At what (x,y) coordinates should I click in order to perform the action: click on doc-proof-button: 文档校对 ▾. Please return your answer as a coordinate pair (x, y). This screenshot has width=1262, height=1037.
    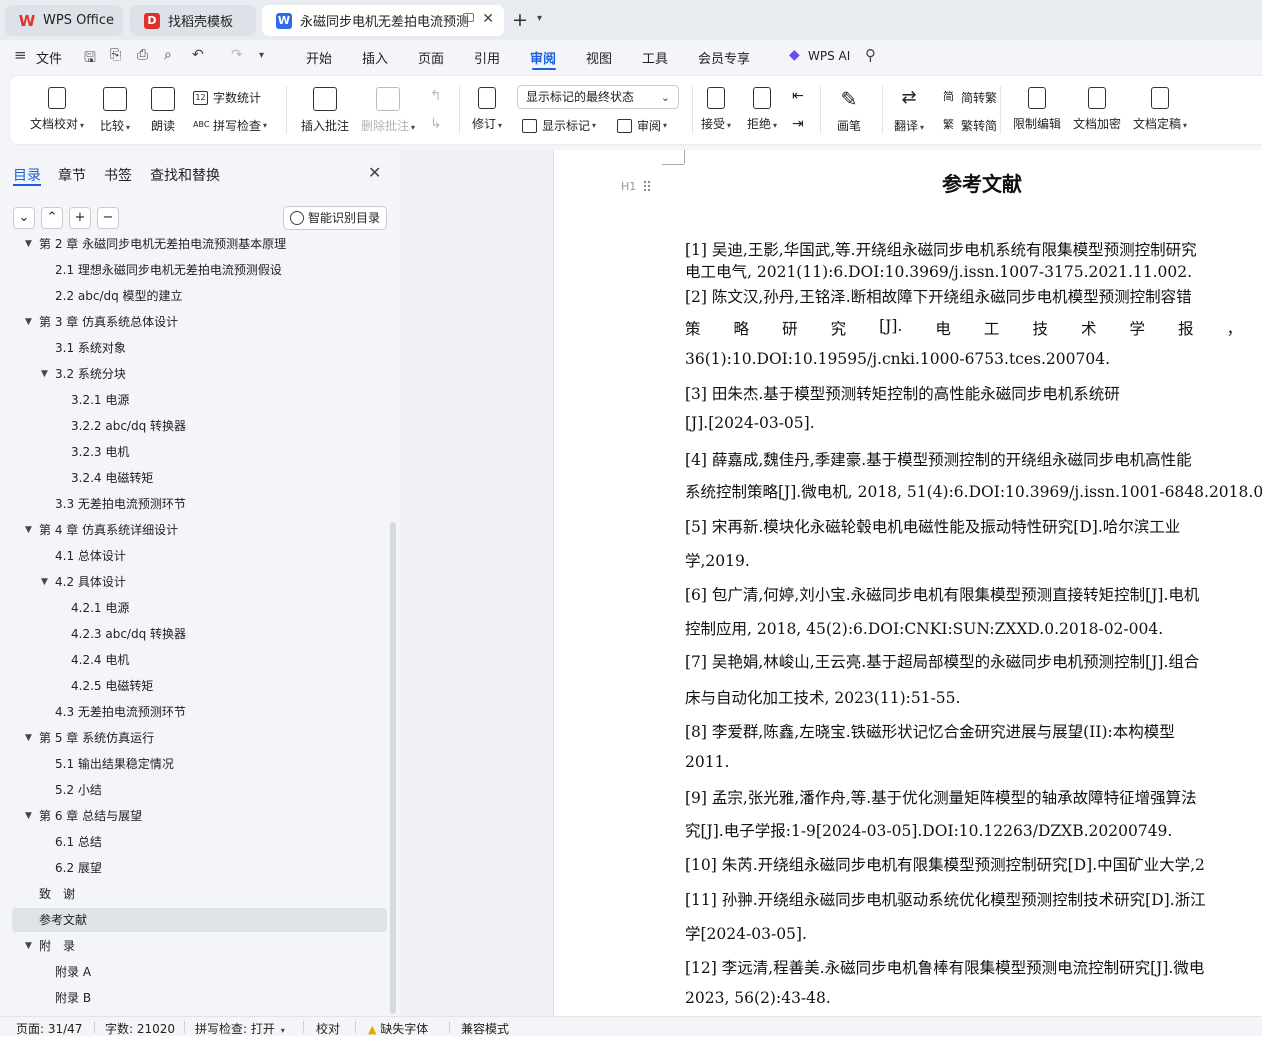
    Looking at the image, I should click on (57, 109).